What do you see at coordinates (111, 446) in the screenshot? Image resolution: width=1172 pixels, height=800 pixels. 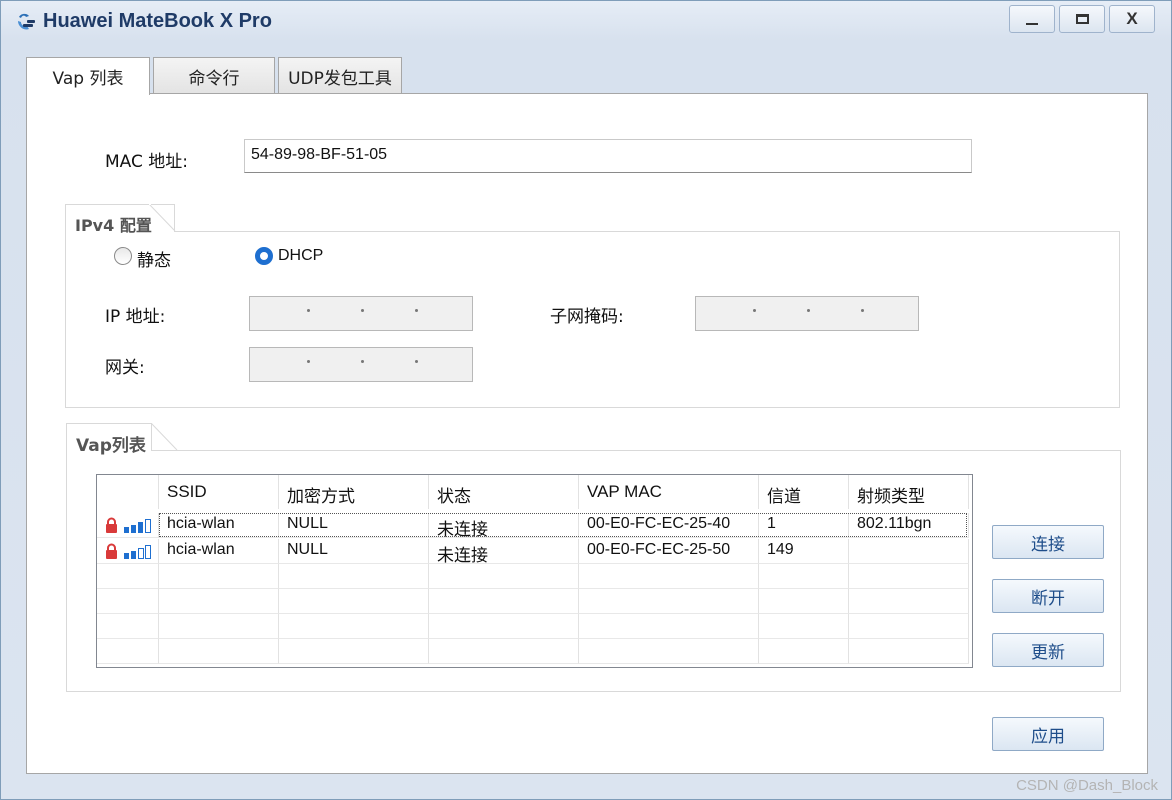 I see `vap-group-title: Vap列表` at bounding box center [111, 446].